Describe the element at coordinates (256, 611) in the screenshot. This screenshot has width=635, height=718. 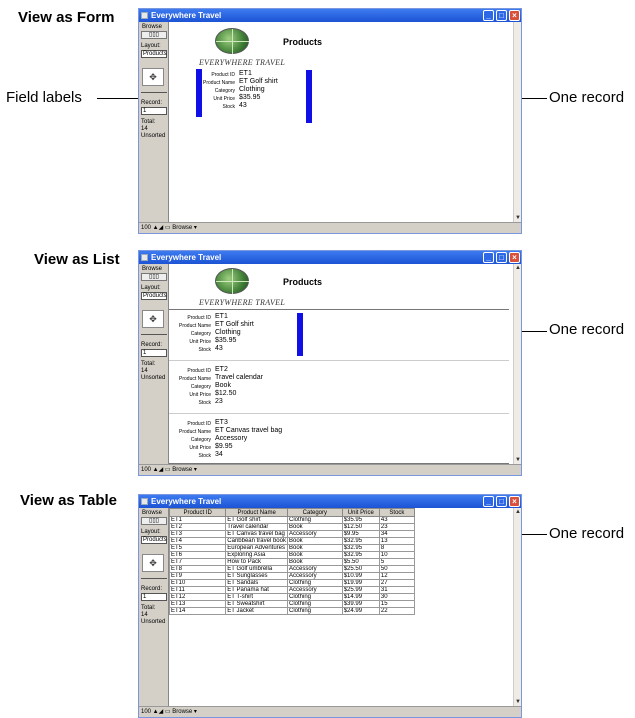
I see `table-cell: ET Jacket` at that location.